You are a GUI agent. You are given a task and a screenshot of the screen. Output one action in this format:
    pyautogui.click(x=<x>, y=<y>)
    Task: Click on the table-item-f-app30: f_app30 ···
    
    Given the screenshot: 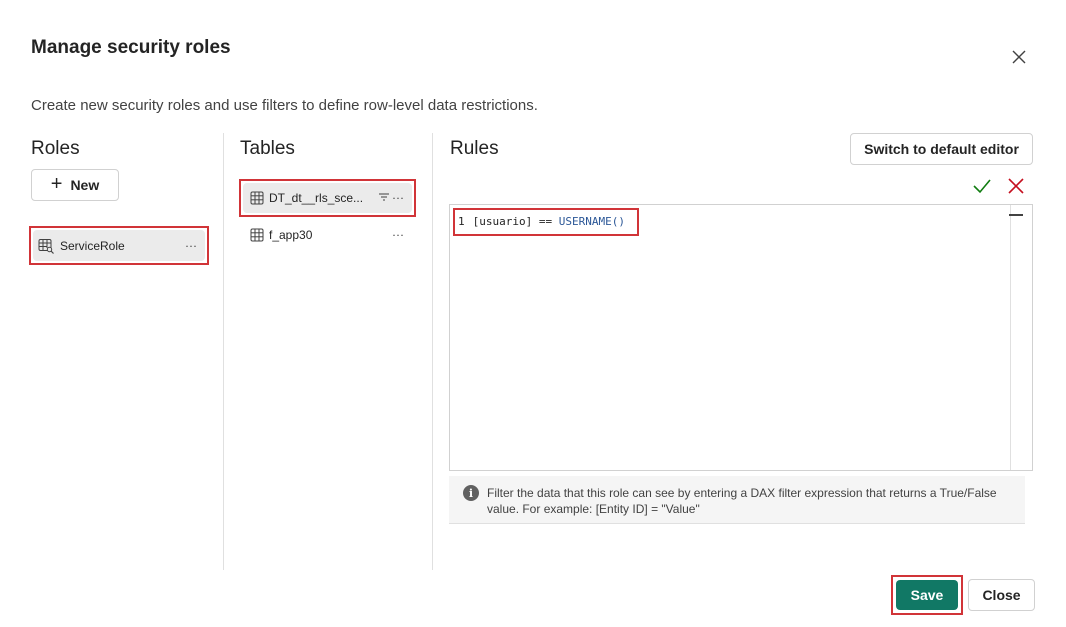 What is the action you would take?
    pyautogui.click(x=327, y=235)
    